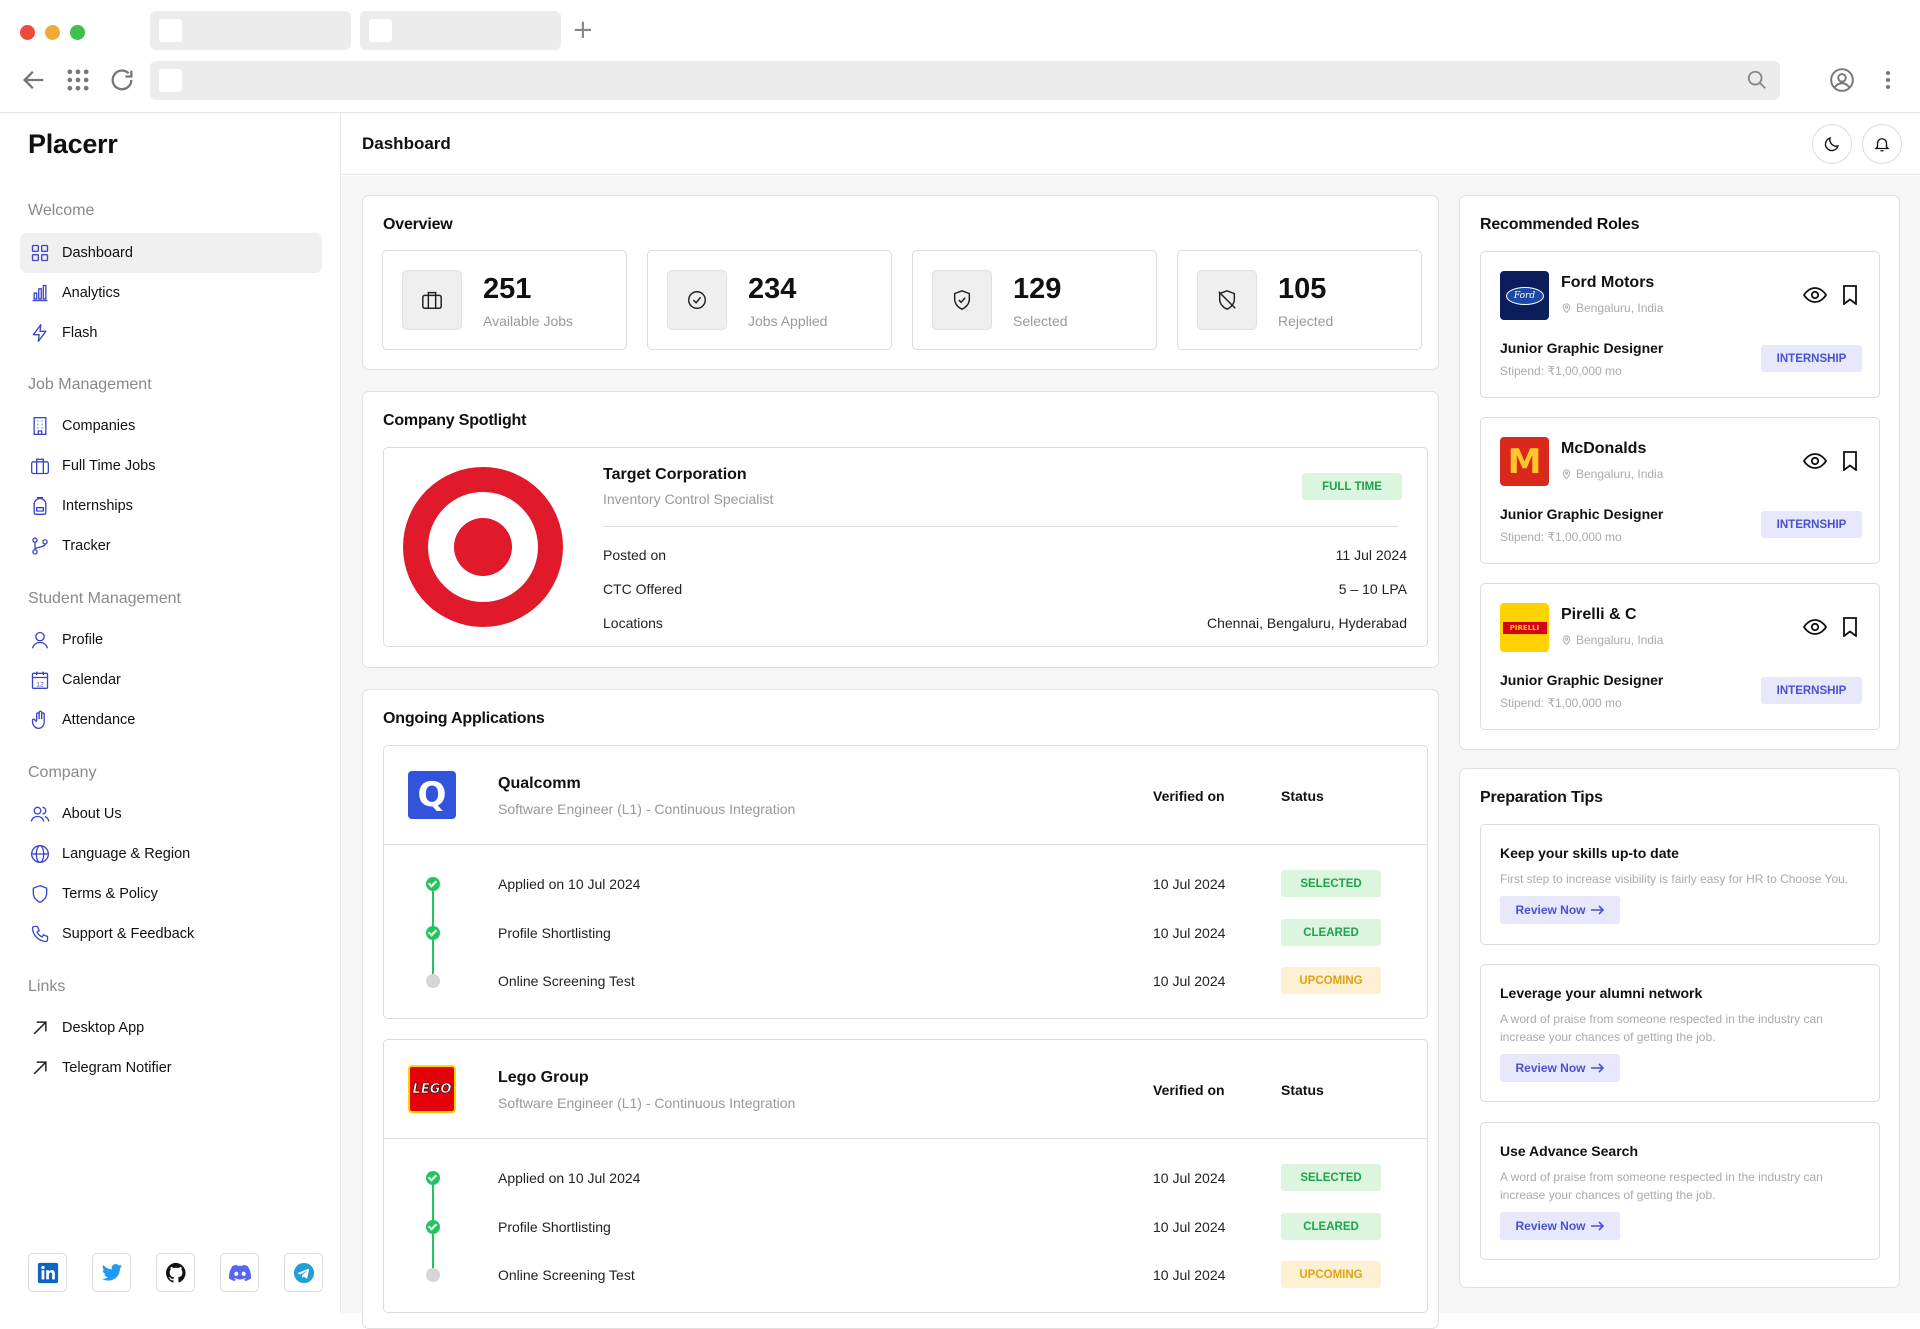  I want to click on briefcase-icon, so click(40, 466).